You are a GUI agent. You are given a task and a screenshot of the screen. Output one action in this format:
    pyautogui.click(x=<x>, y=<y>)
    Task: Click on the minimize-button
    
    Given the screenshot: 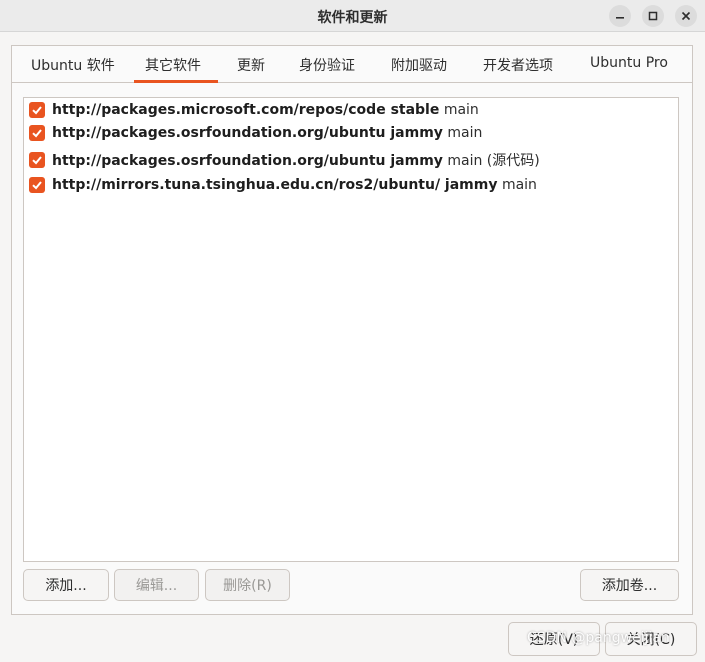 What is the action you would take?
    pyautogui.click(x=620, y=16)
    